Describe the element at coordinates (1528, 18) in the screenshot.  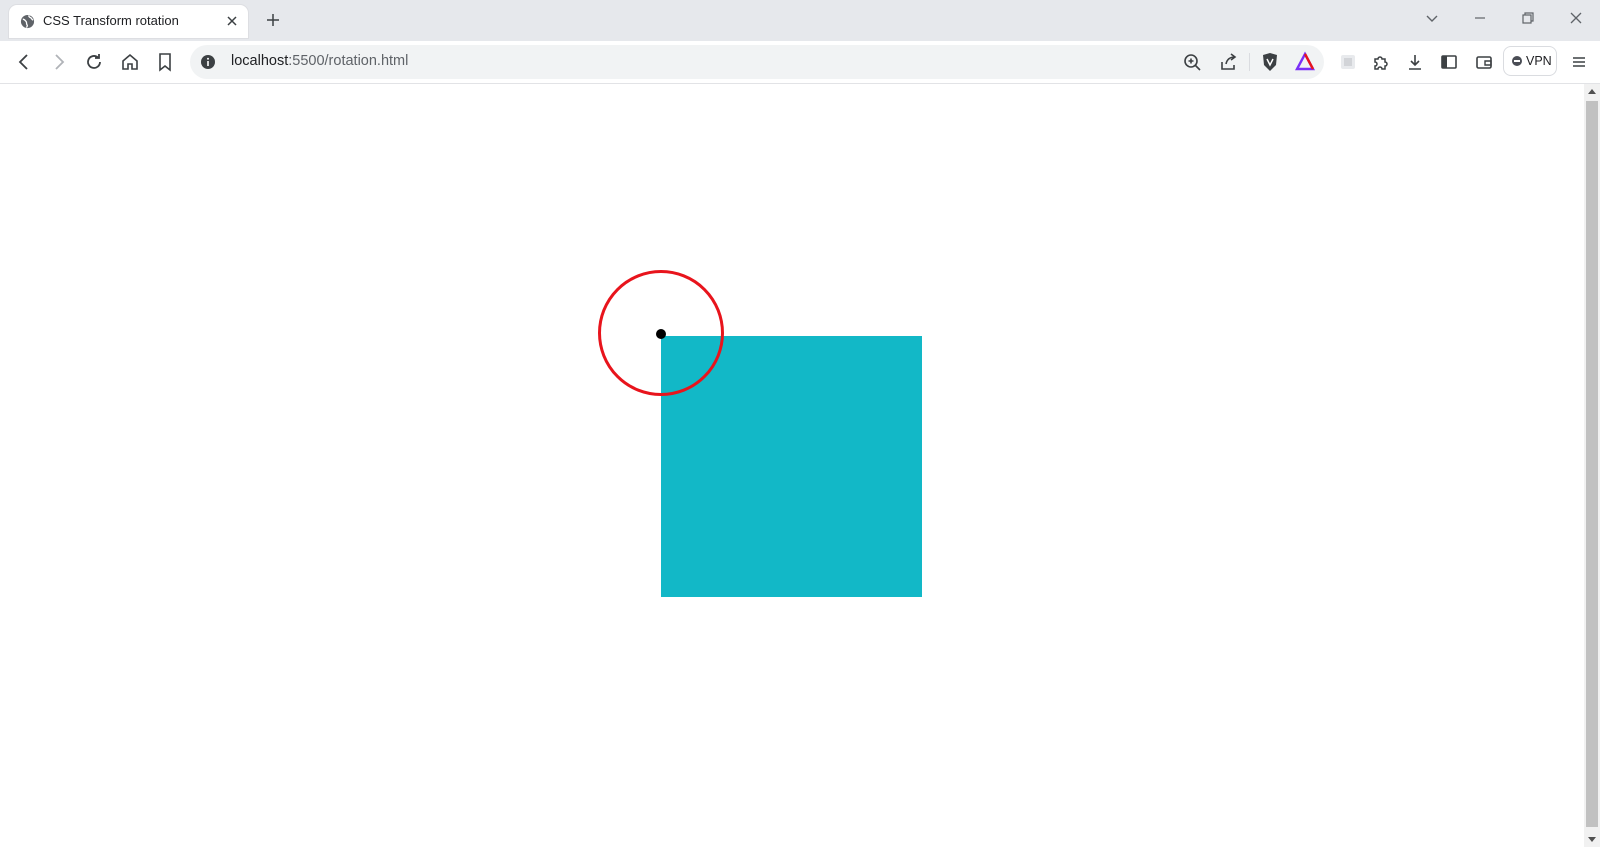
I see `restore-icon` at that location.